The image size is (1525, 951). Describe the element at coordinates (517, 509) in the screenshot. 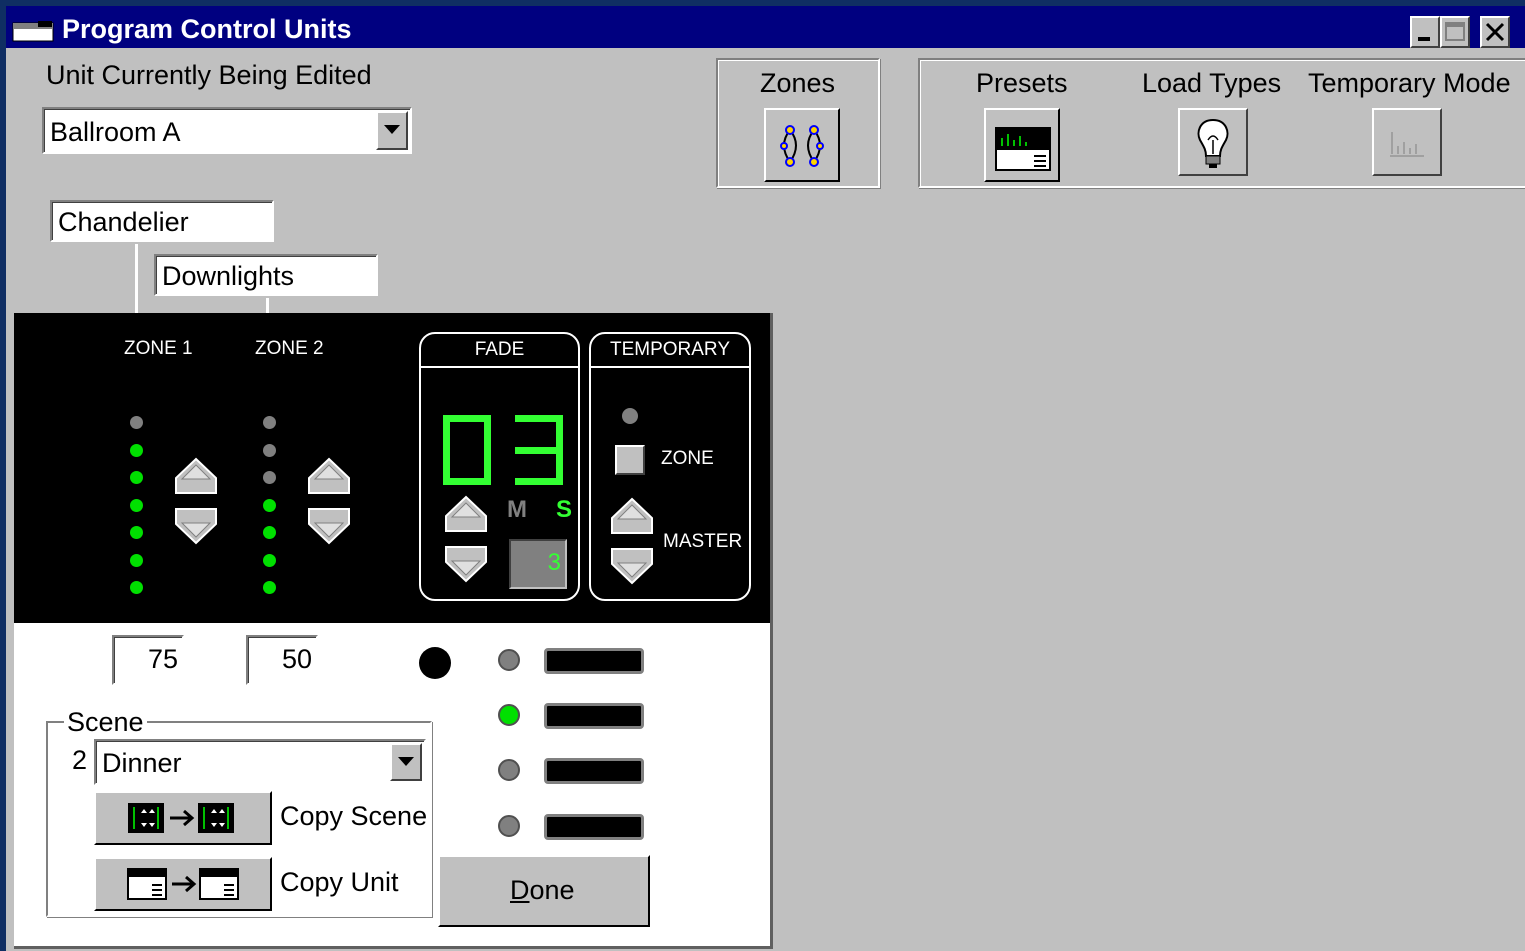

I see `fade-minutes-label: M` at that location.